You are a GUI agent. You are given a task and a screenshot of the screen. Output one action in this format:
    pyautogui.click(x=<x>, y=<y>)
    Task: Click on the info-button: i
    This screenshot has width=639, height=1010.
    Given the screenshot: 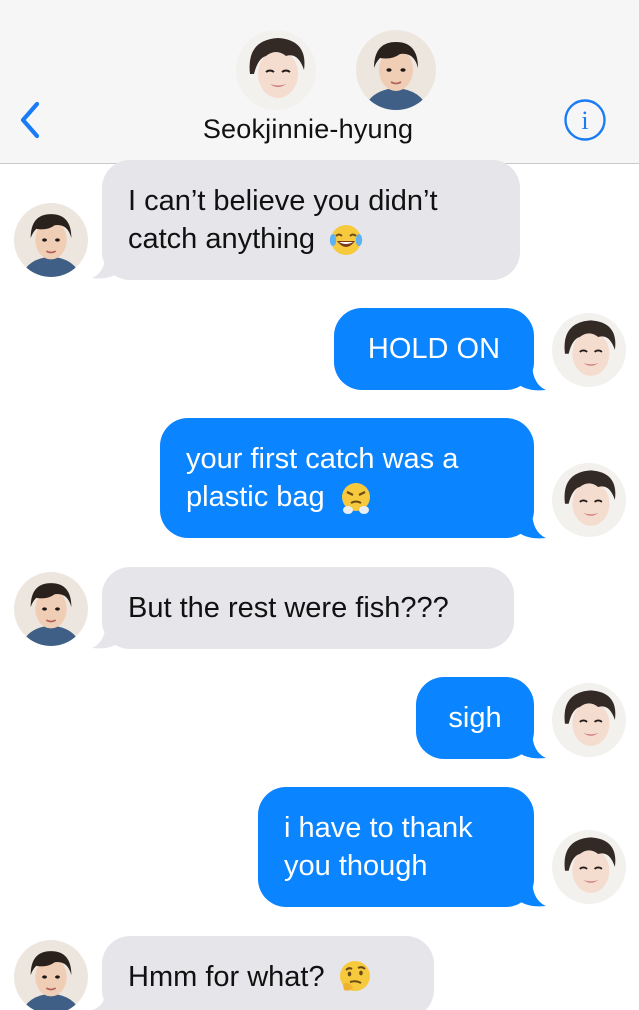 What is the action you would take?
    pyautogui.click(x=585, y=120)
    